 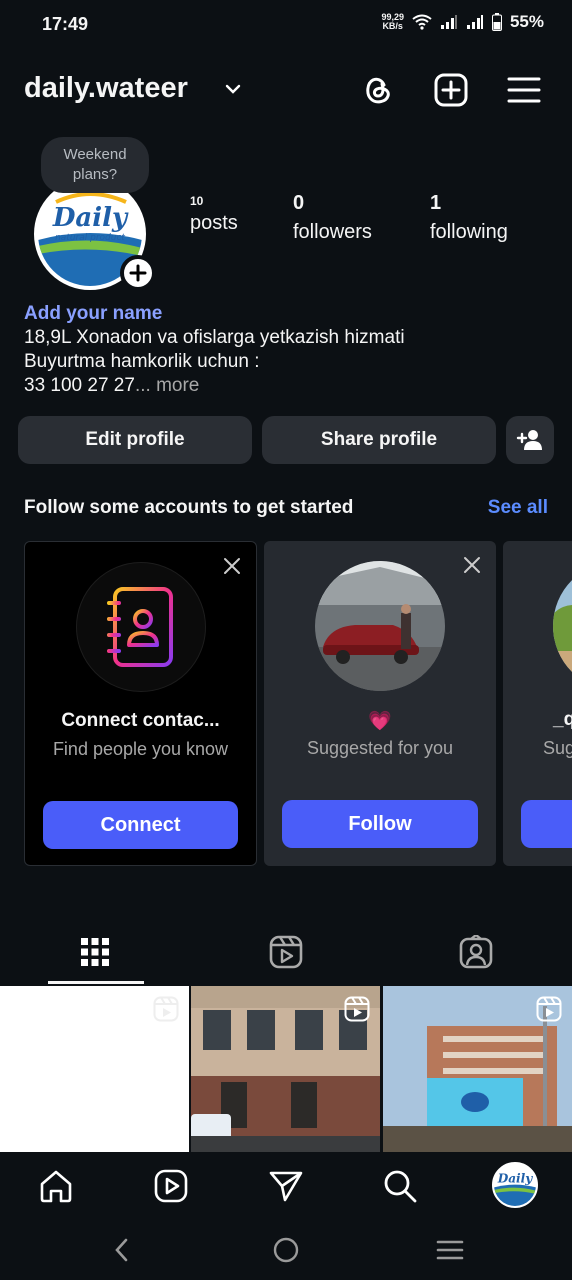 I want to click on nav-search, so click(x=400, y=1186).